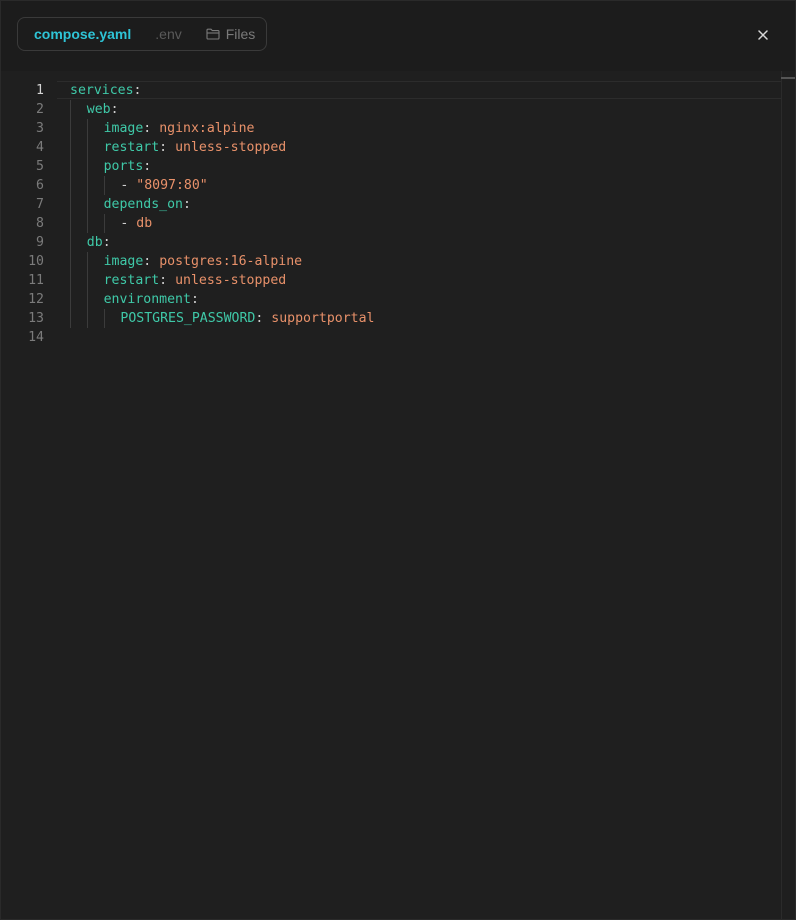 The width and height of the screenshot is (796, 920). I want to click on code-line: 6 - "8097:80", so click(391, 185).